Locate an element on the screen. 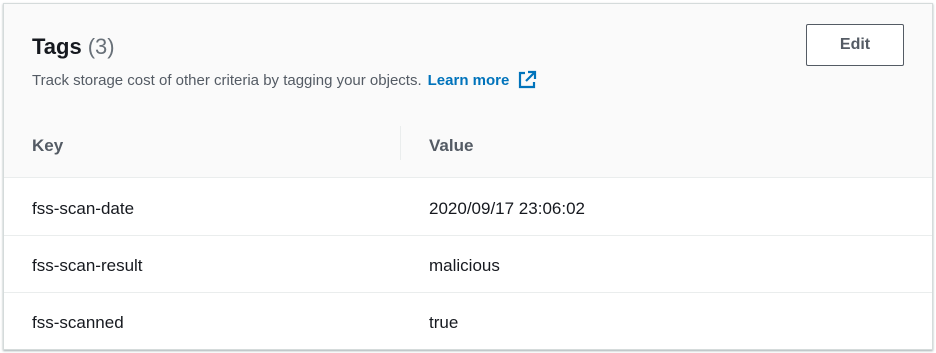 The width and height of the screenshot is (936, 353). panel-title: Tags is located at coordinates (57, 46).